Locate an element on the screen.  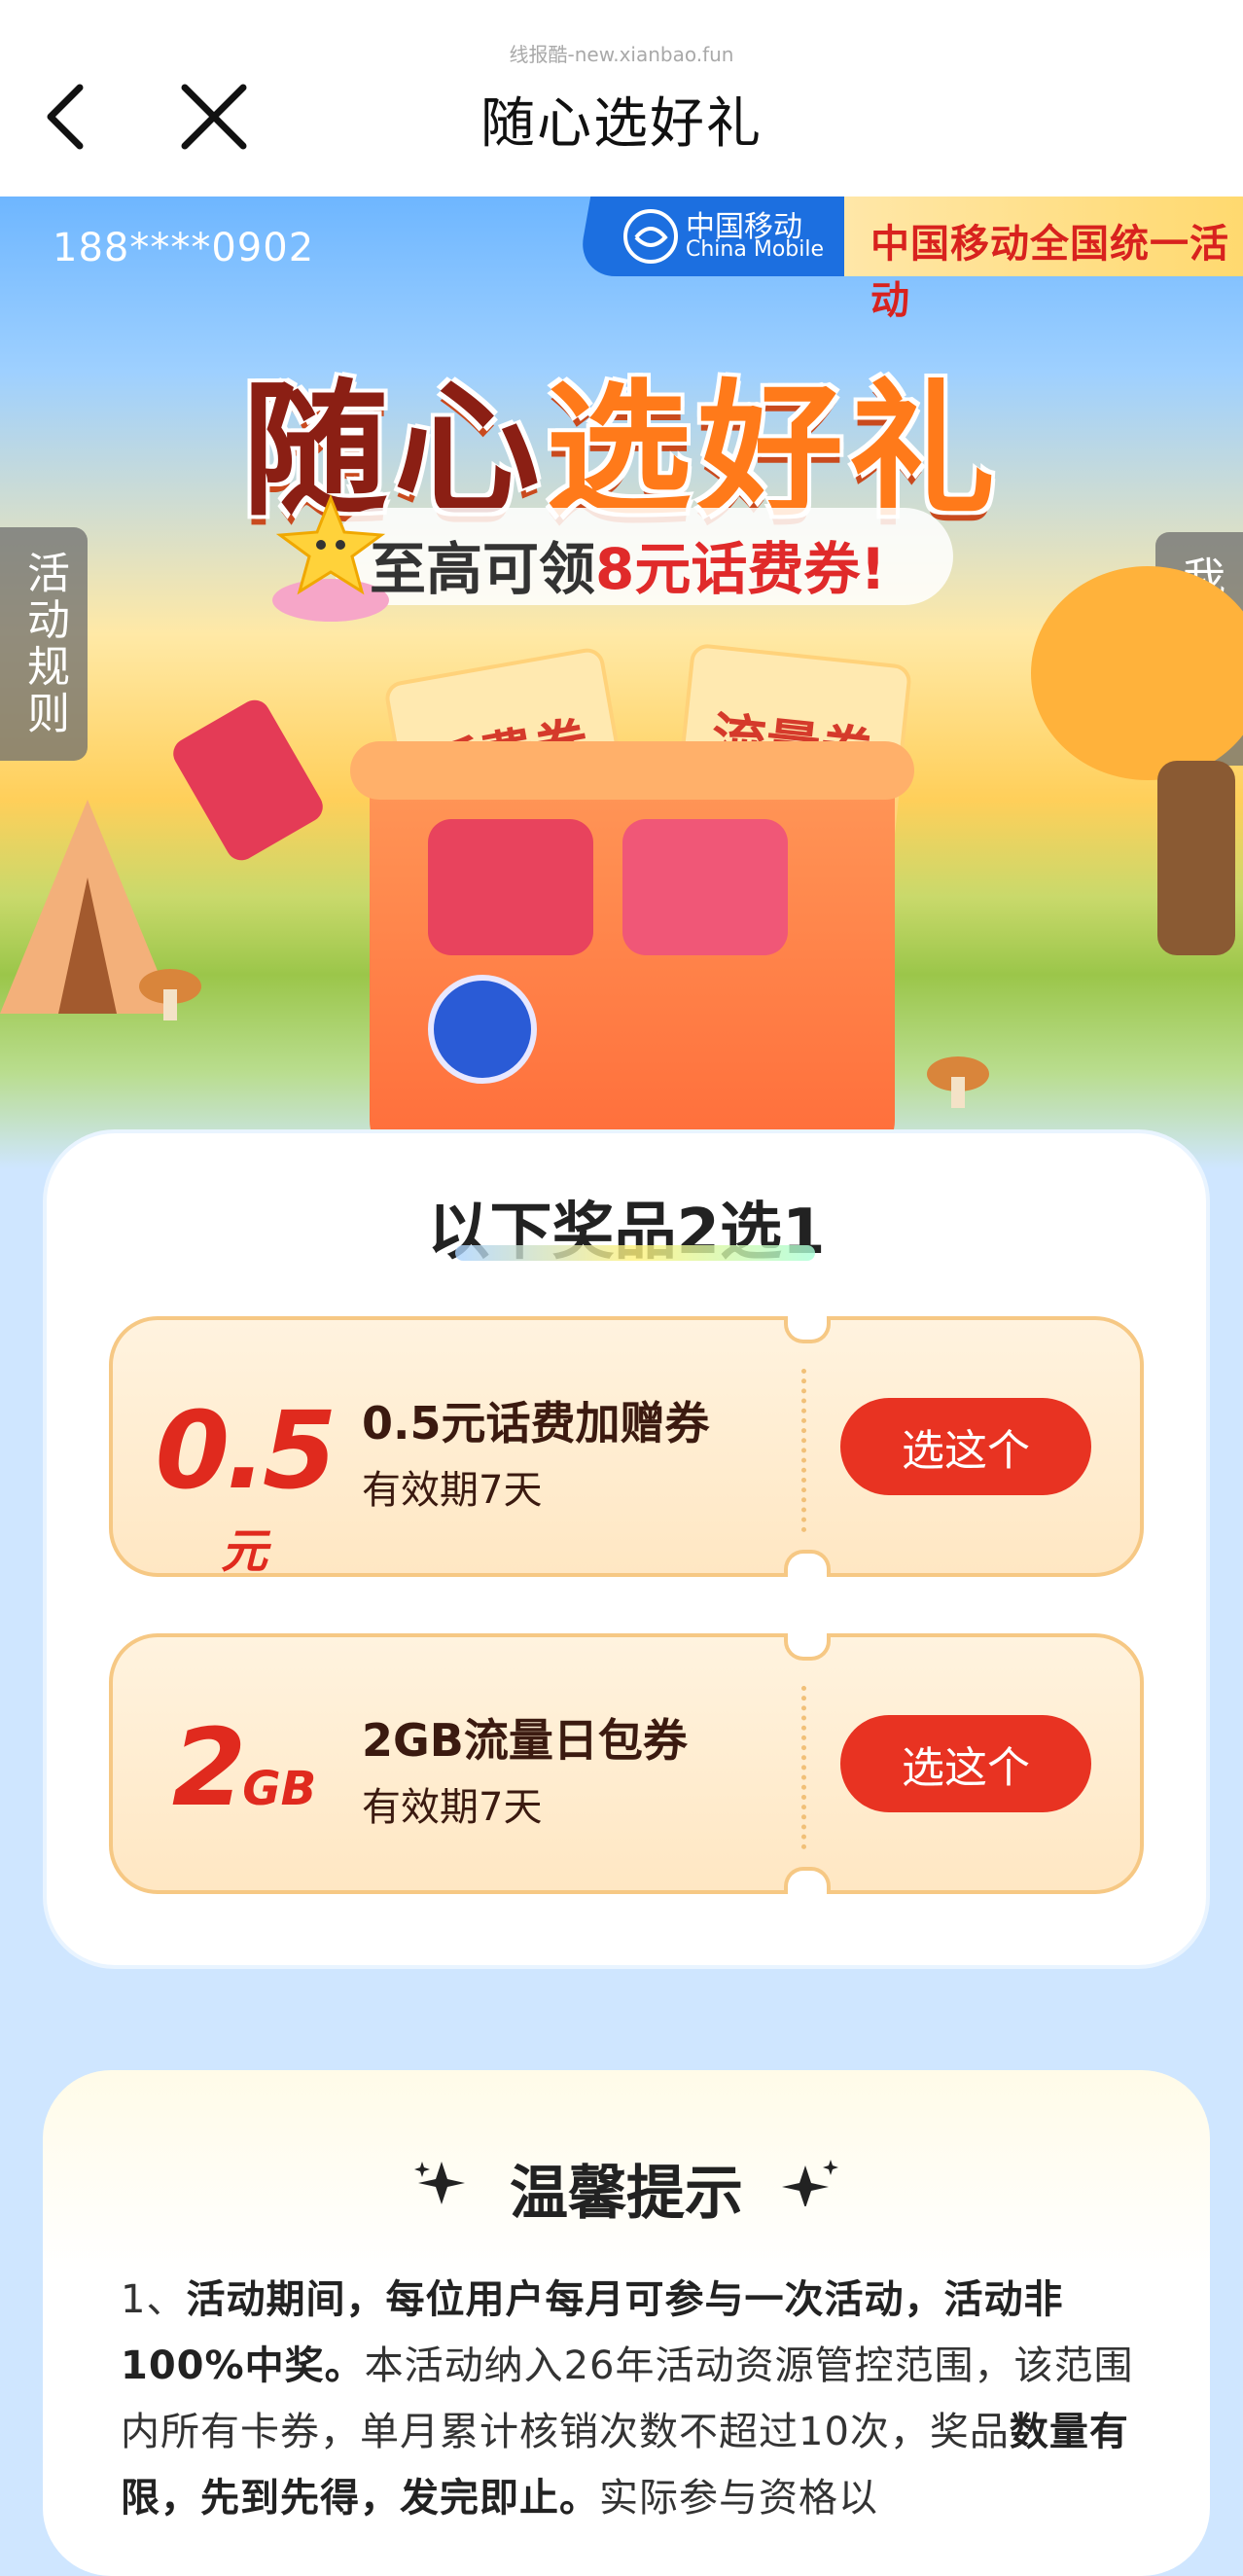
china-mobile-badge-icon is located at coordinates (483, 1029).